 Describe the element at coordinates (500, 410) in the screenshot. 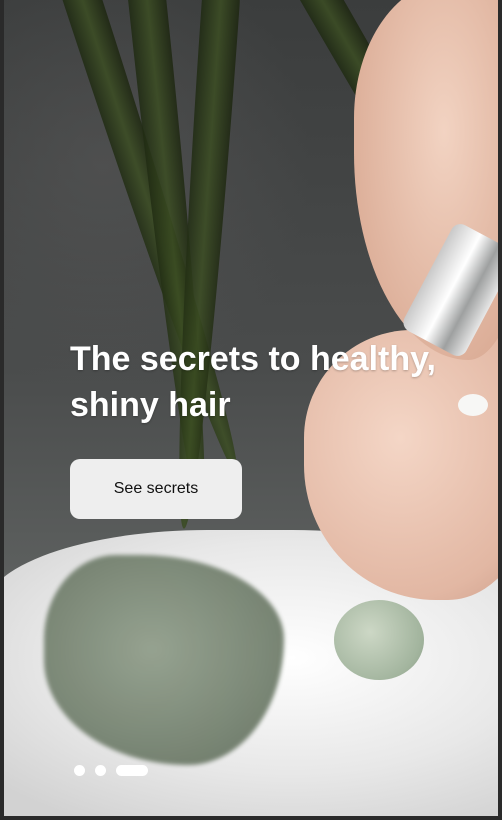

I see `right-edge` at that location.